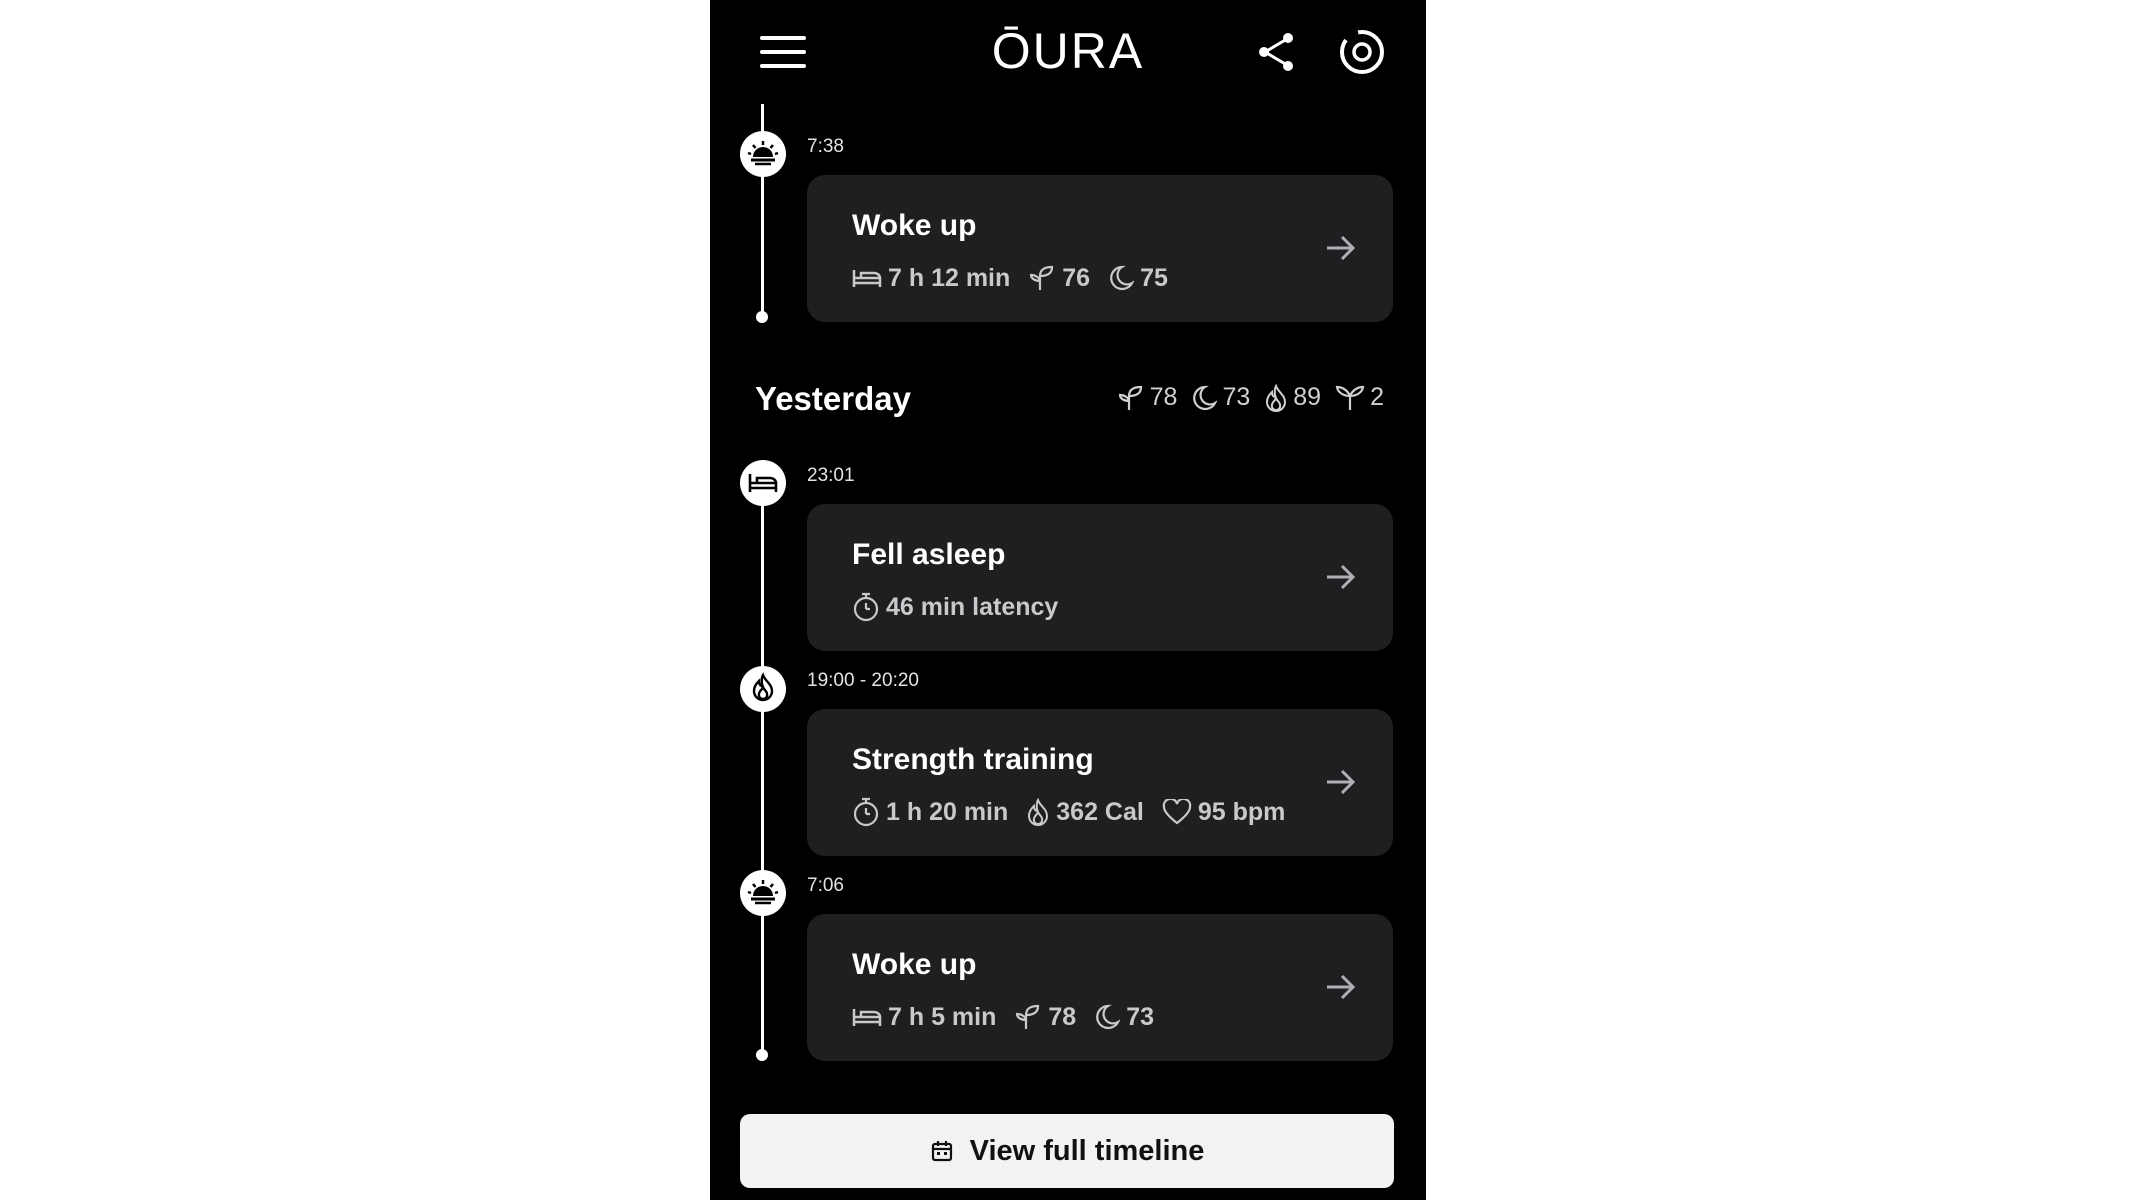 The image size is (2133, 1200). What do you see at coordinates (1154, 277) in the screenshot?
I see `sleep-score: 75` at bounding box center [1154, 277].